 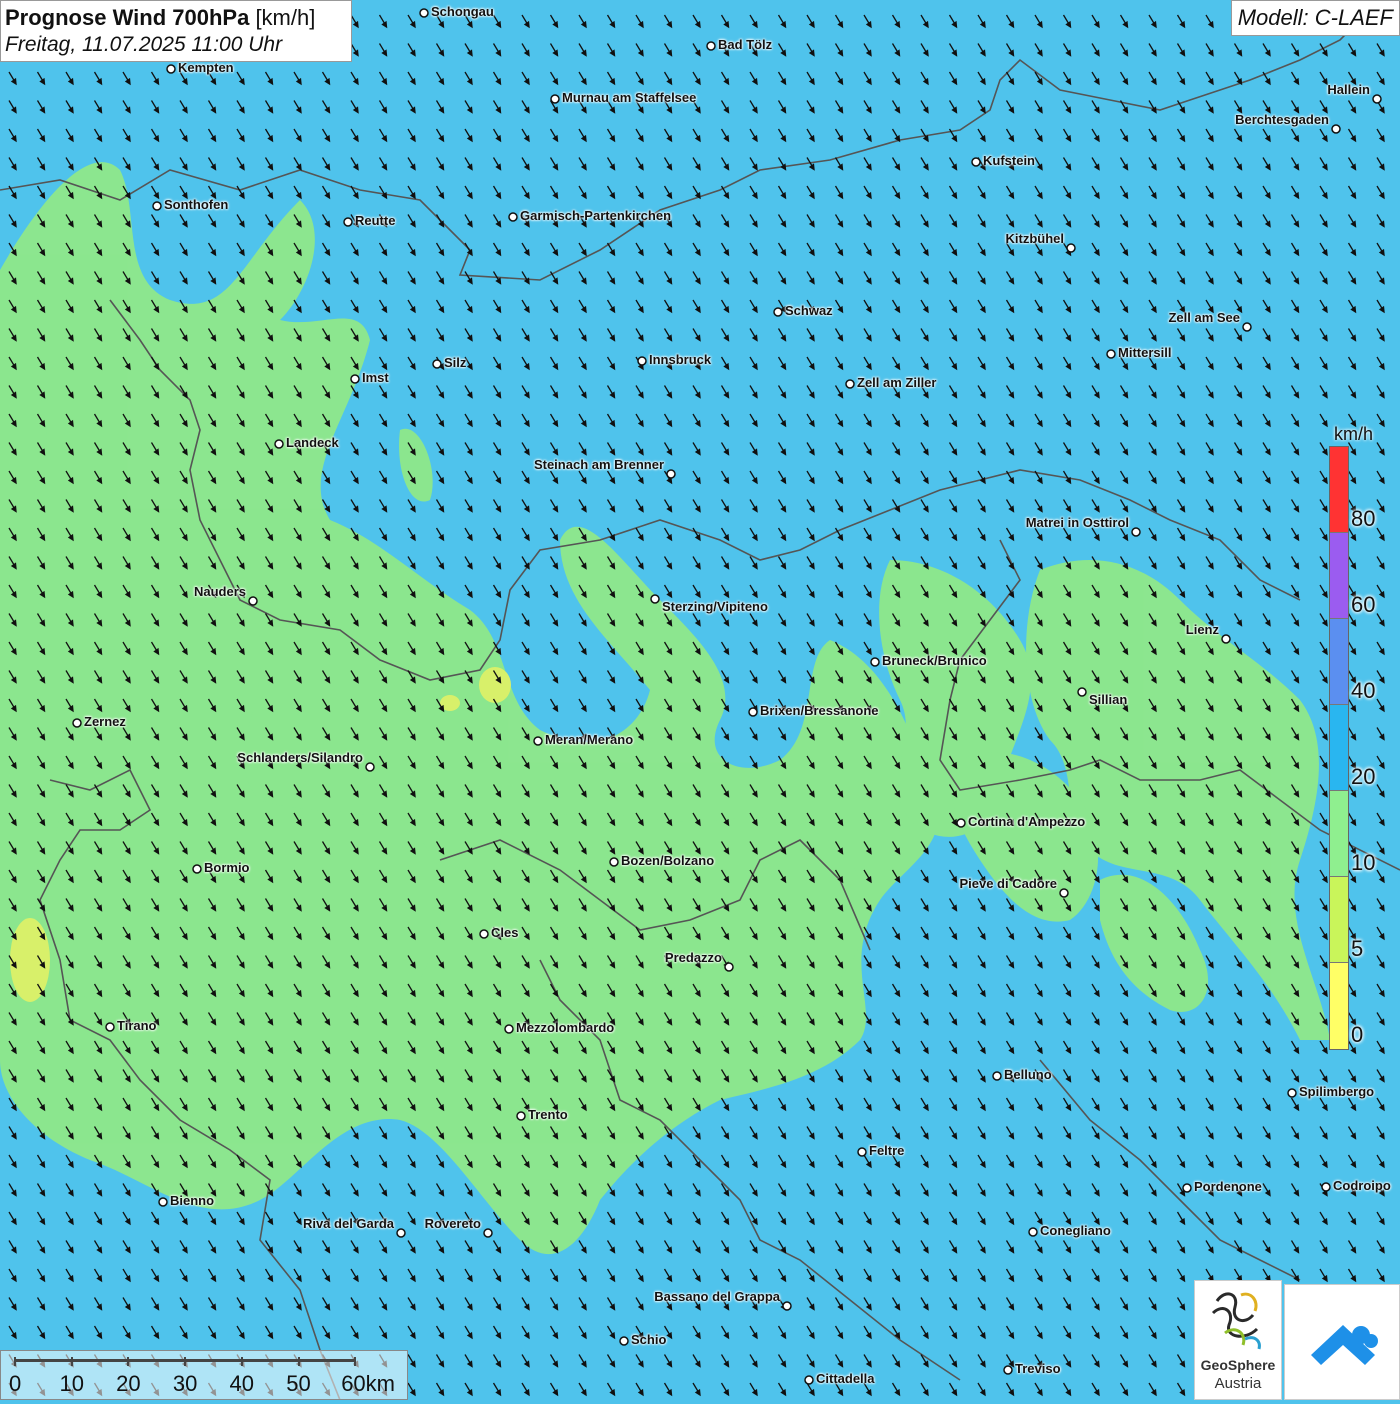 I want to click on city-label: Bormio, so click(x=227, y=867).